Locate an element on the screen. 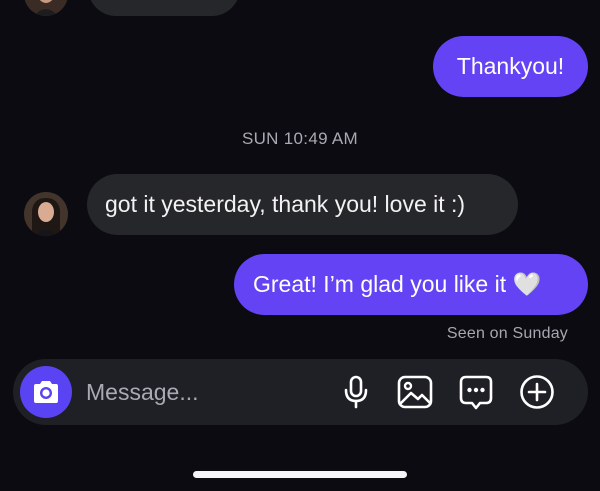 This screenshot has width=600, height=491. image-icon is located at coordinates (415, 392).